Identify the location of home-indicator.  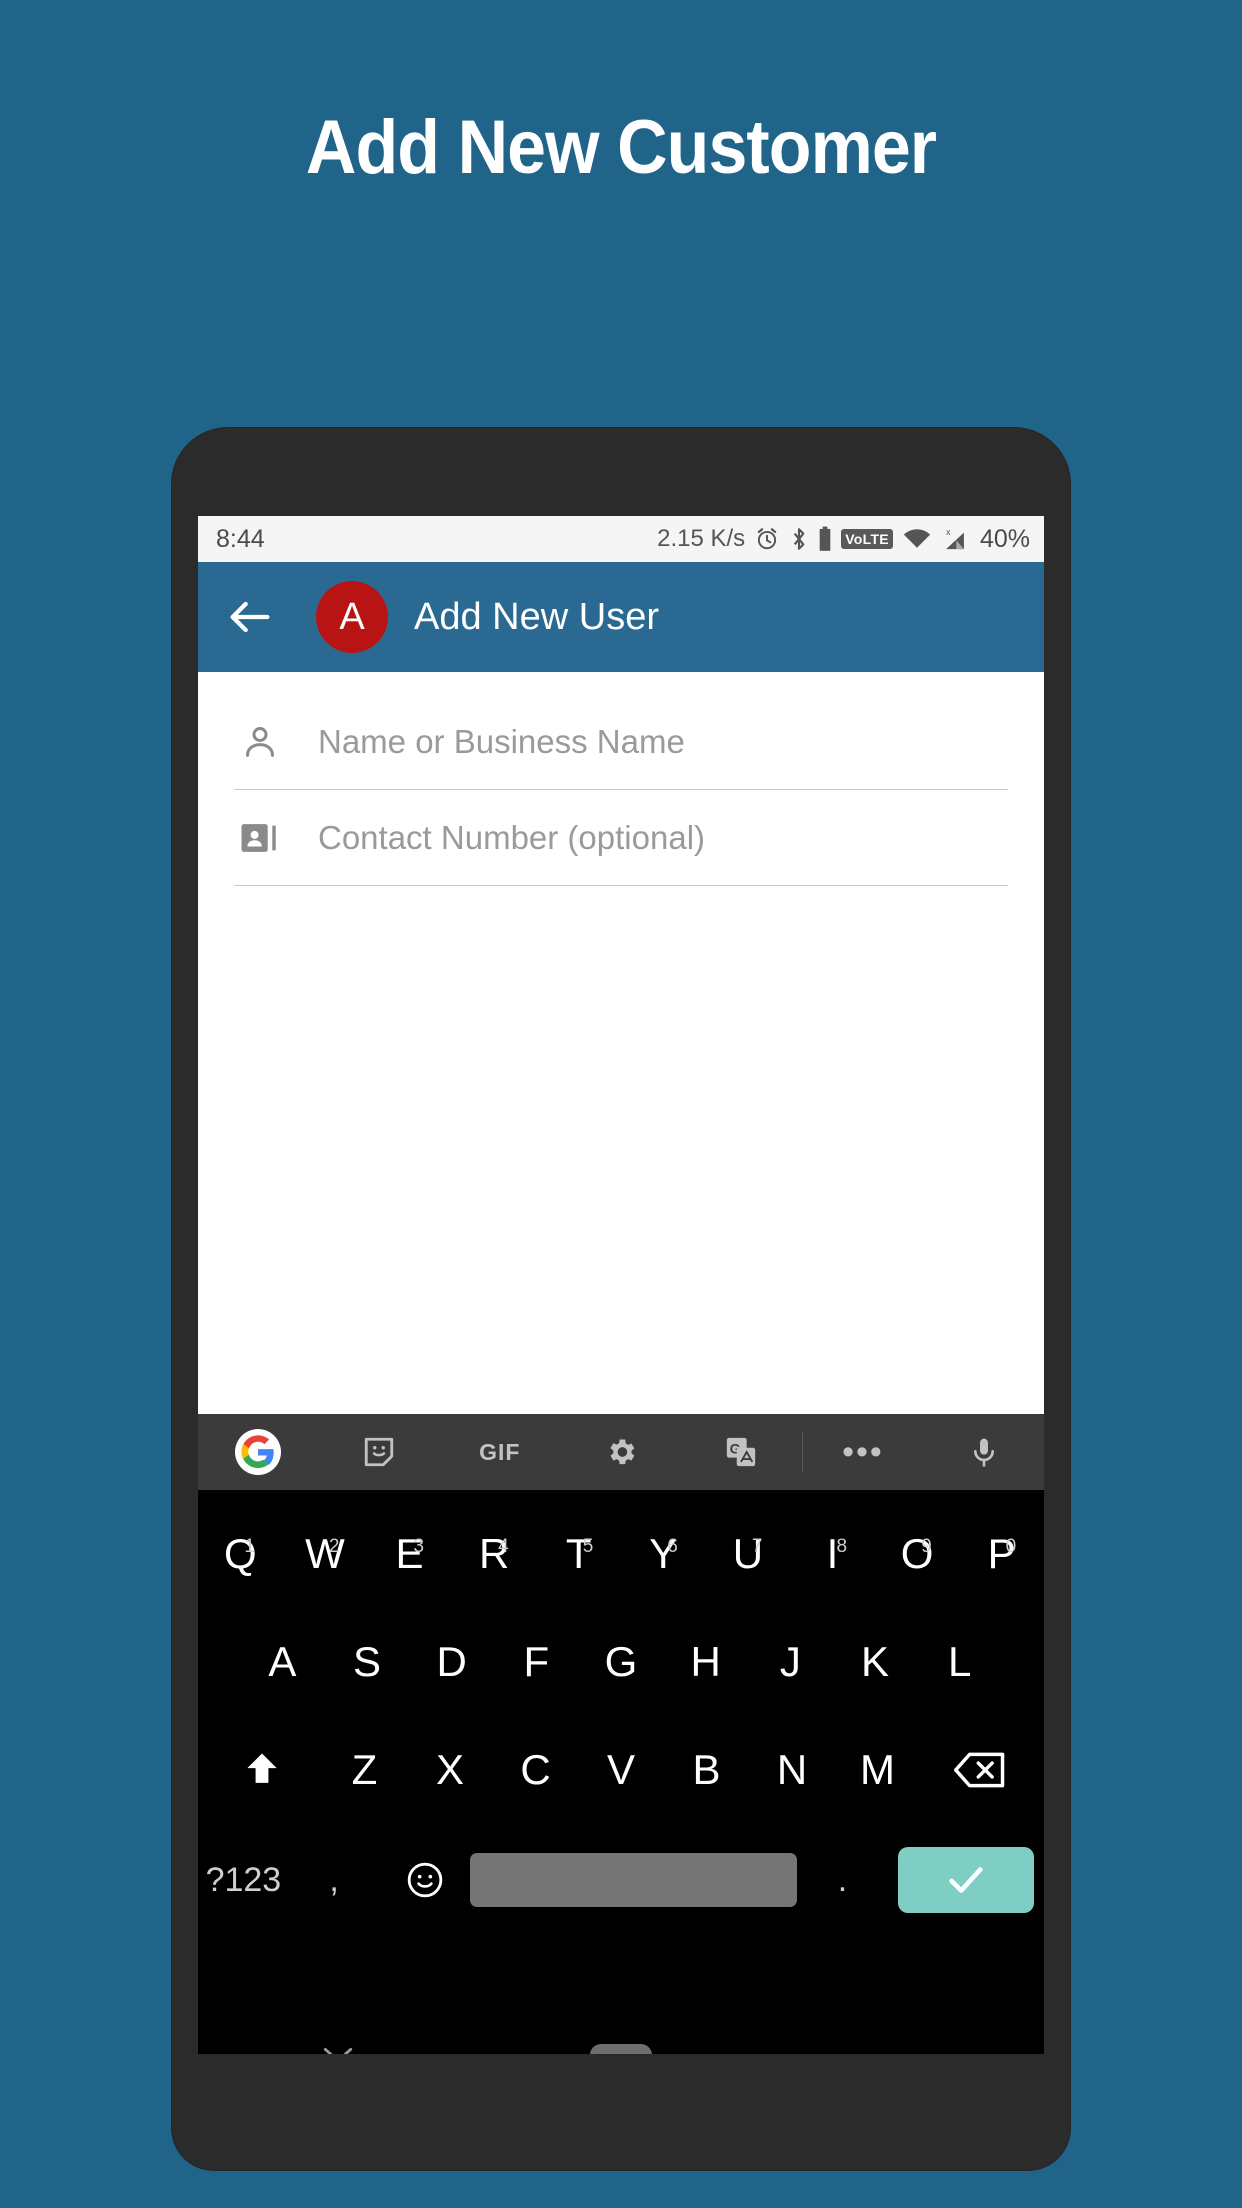
(620, 2049).